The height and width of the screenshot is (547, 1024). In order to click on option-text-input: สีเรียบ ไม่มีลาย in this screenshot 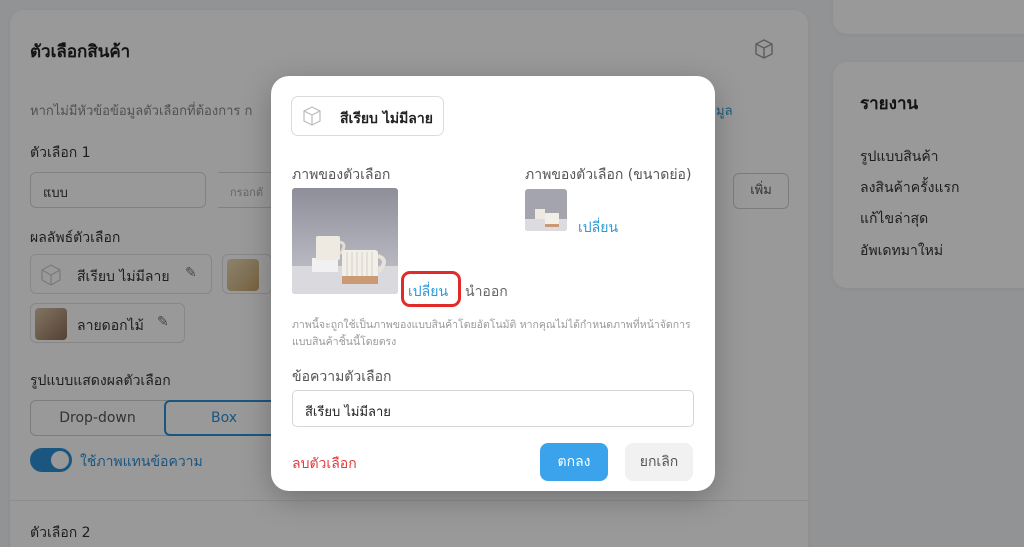, I will do `click(493, 408)`.